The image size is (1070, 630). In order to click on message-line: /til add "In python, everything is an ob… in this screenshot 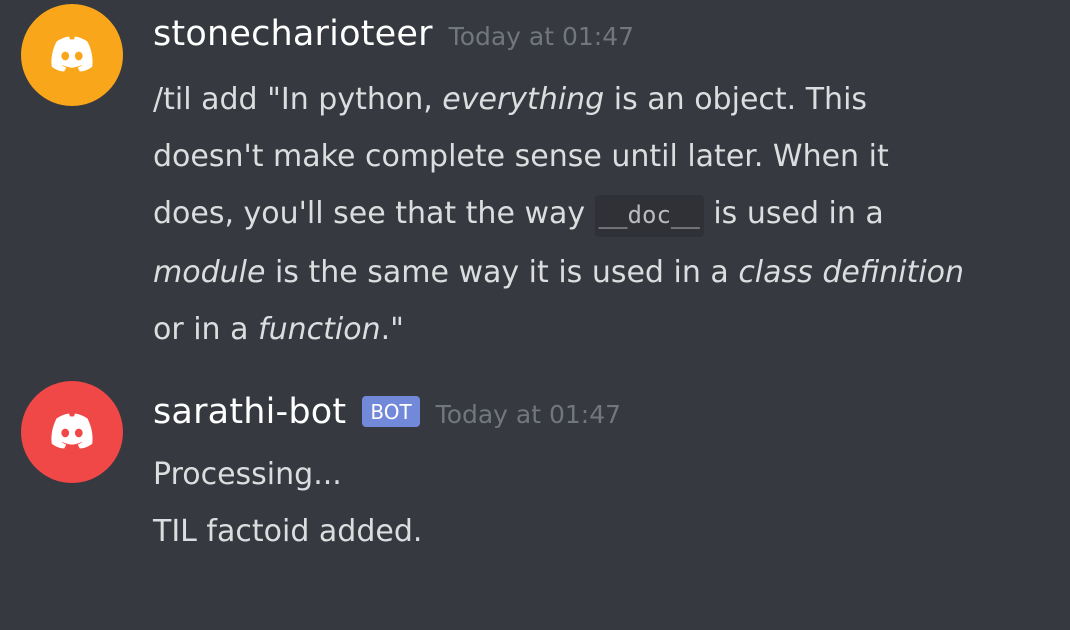, I will do `click(605, 99)`.